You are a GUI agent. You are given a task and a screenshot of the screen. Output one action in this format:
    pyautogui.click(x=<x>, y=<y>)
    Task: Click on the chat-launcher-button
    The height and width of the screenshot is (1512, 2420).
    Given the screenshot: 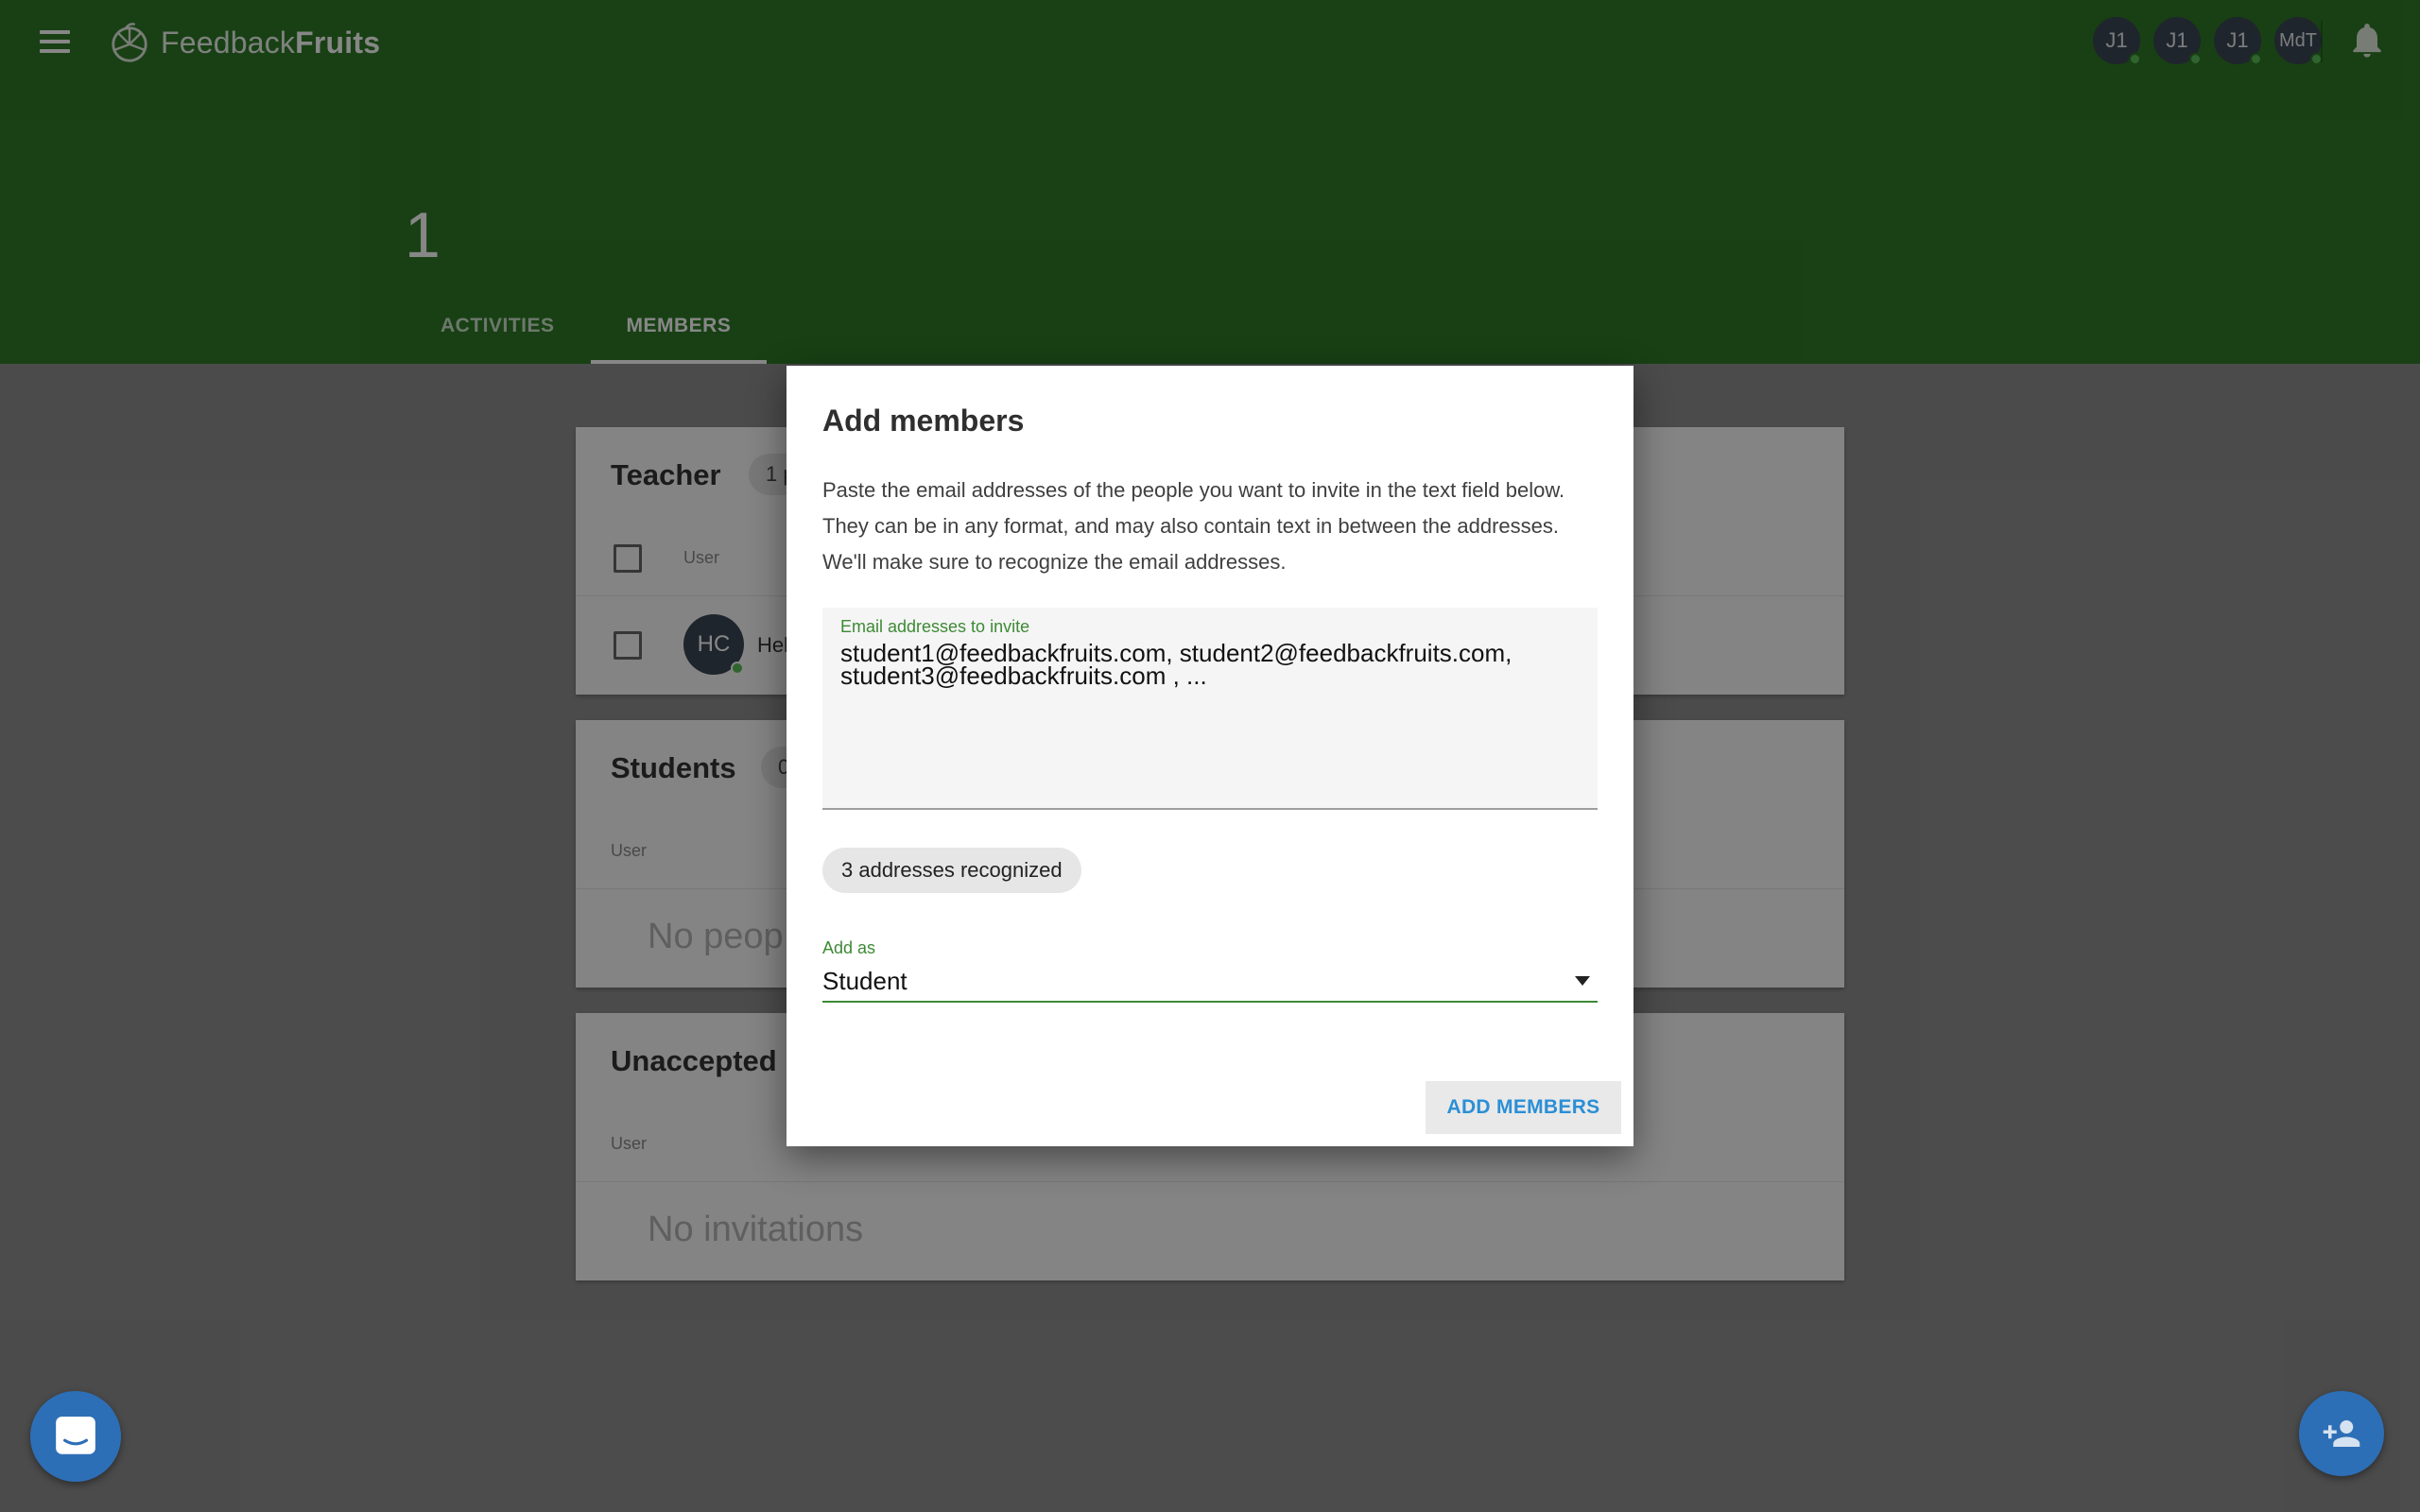 What is the action you would take?
    pyautogui.click(x=75, y=1436)
    